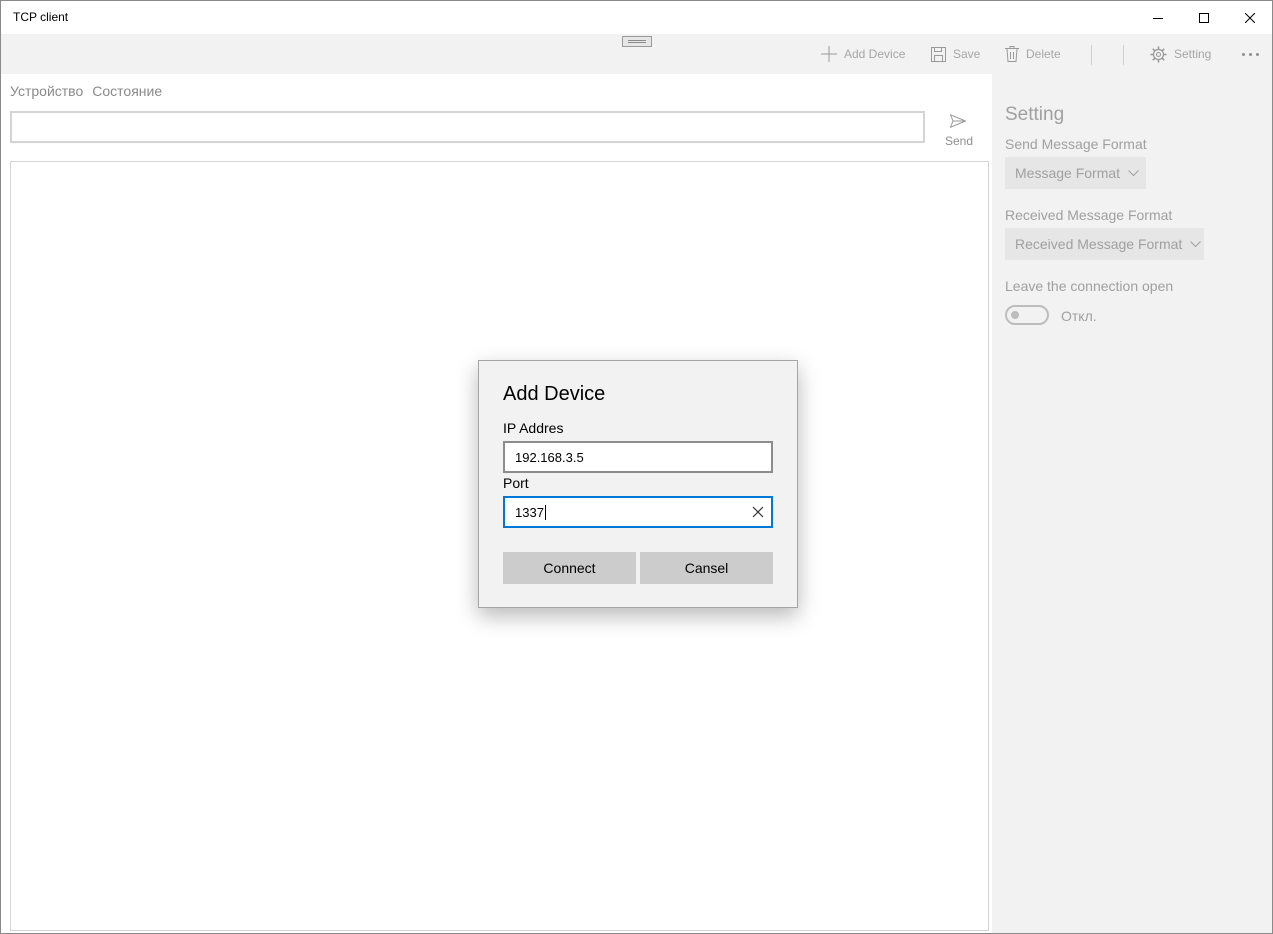  Describe the element at coordinates (829, 54) in the screenshot. I see `plus-icon` at that location.